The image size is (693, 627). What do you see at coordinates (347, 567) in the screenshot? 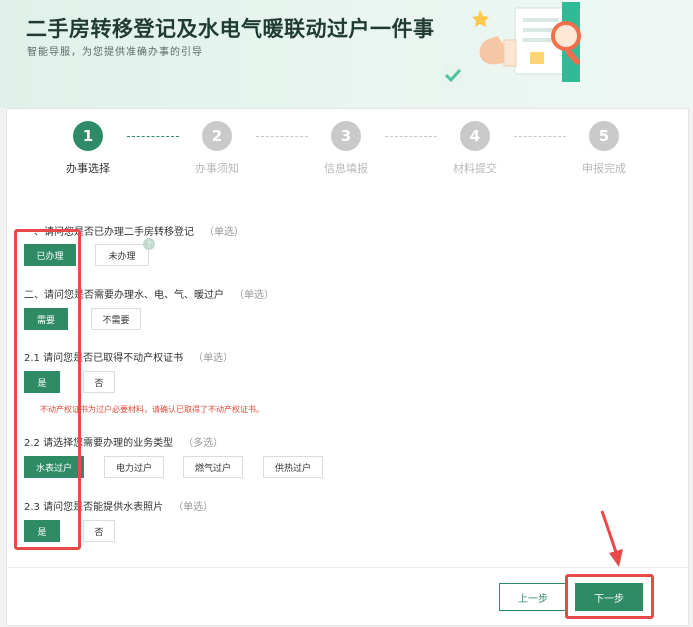
I see `footer-divider` at bounding box center [347, 567].